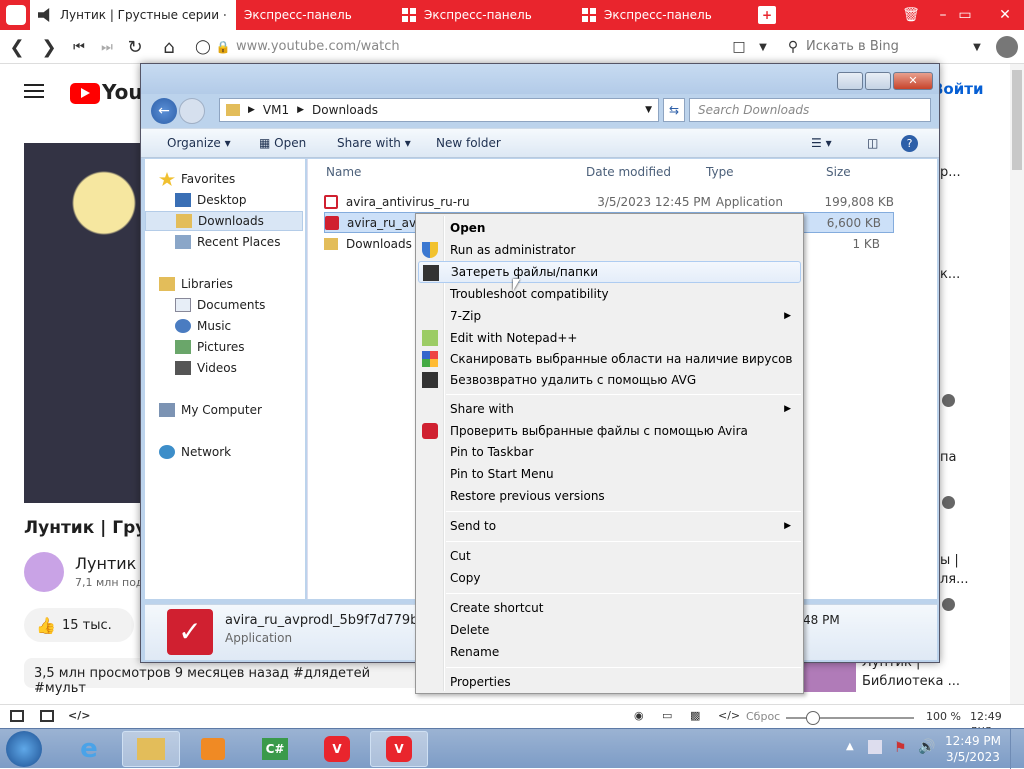 Image resolution: width=1024 pixels, height=769 pixels. What do you see at coordinates (767, 15) in the screenshot?
I see `new-tab-button: +` at bounding box center [767, 15].